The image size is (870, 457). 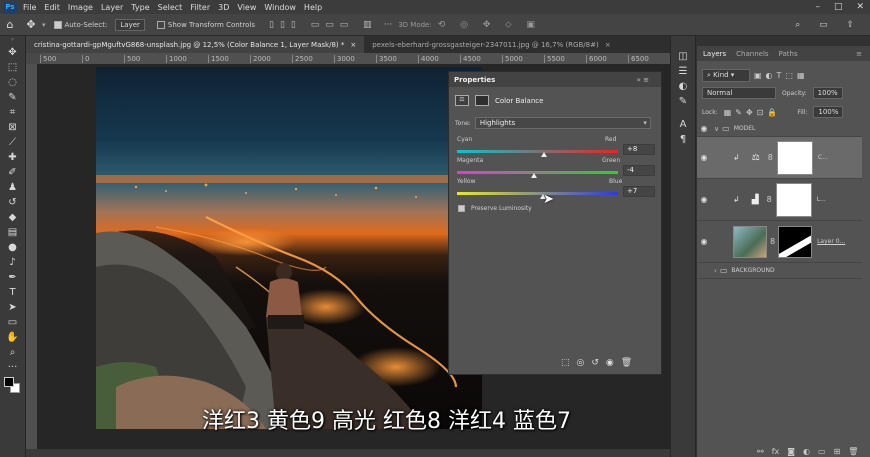 I want to click on history-panel-icon: ◫, so click(x=683, y=56).